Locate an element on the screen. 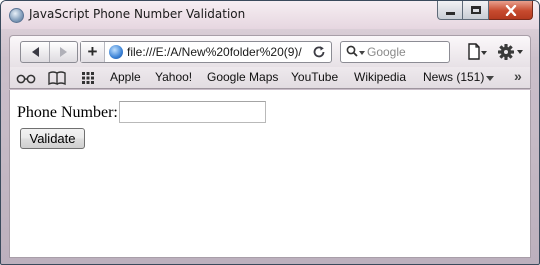  maximize-icon is located at coordinates (475, 10).